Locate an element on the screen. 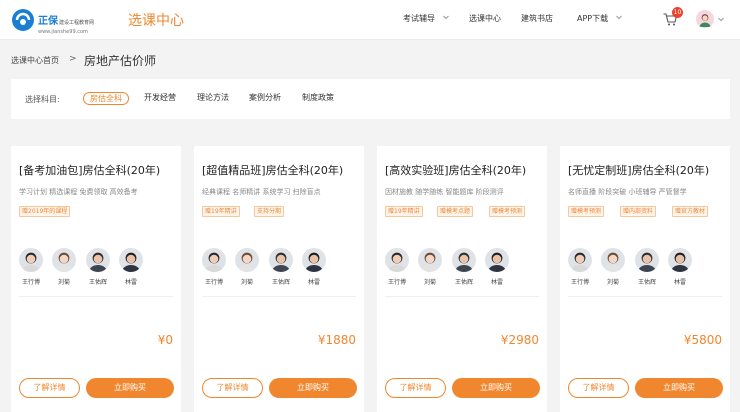 The width and height of the screenshot is (740, 412). course-description: 学习计划 精选课程 免费领取 高效备考 is located at coordinates (78, 192).